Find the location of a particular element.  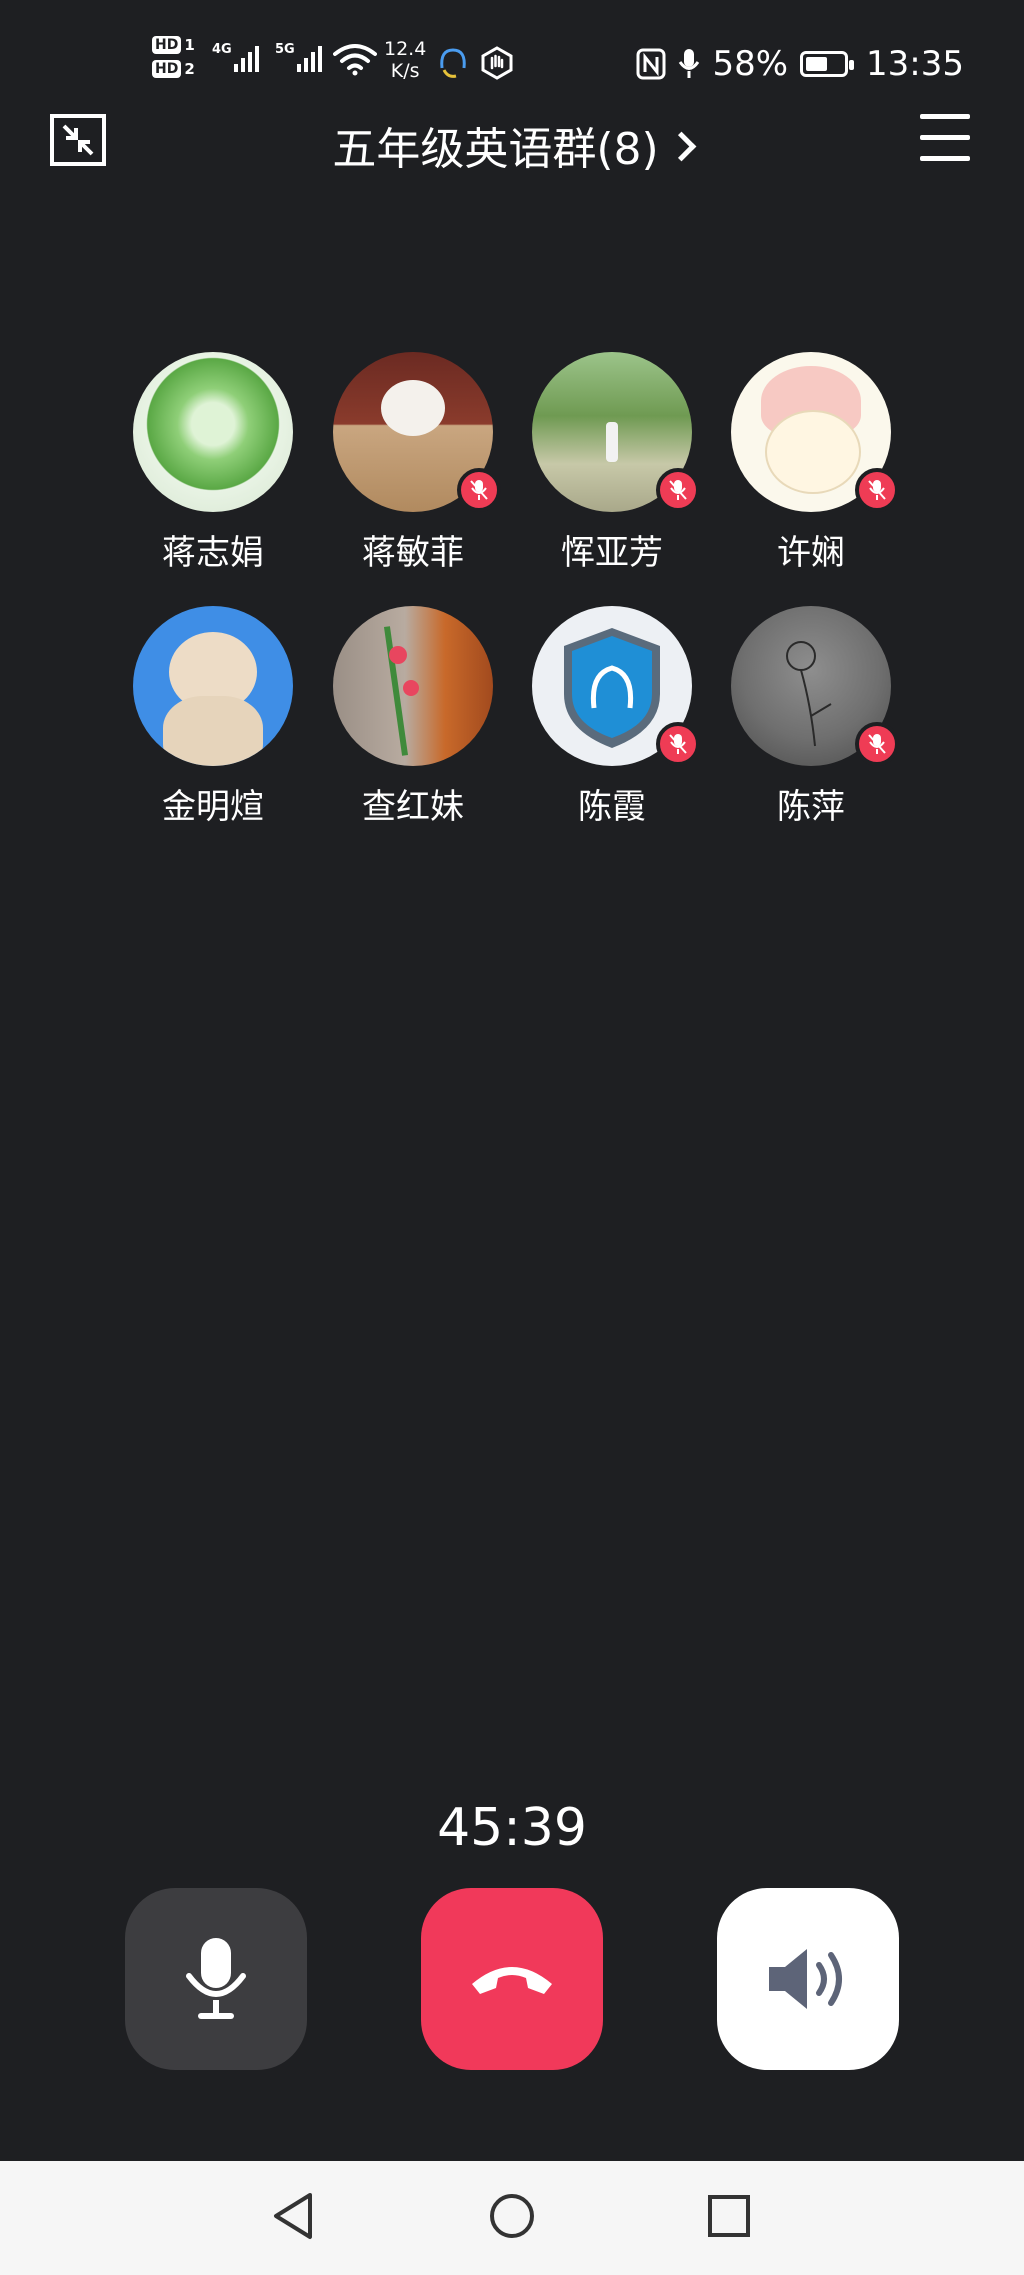

participant-name: 金明煊 is located at coordinates (213, 807).